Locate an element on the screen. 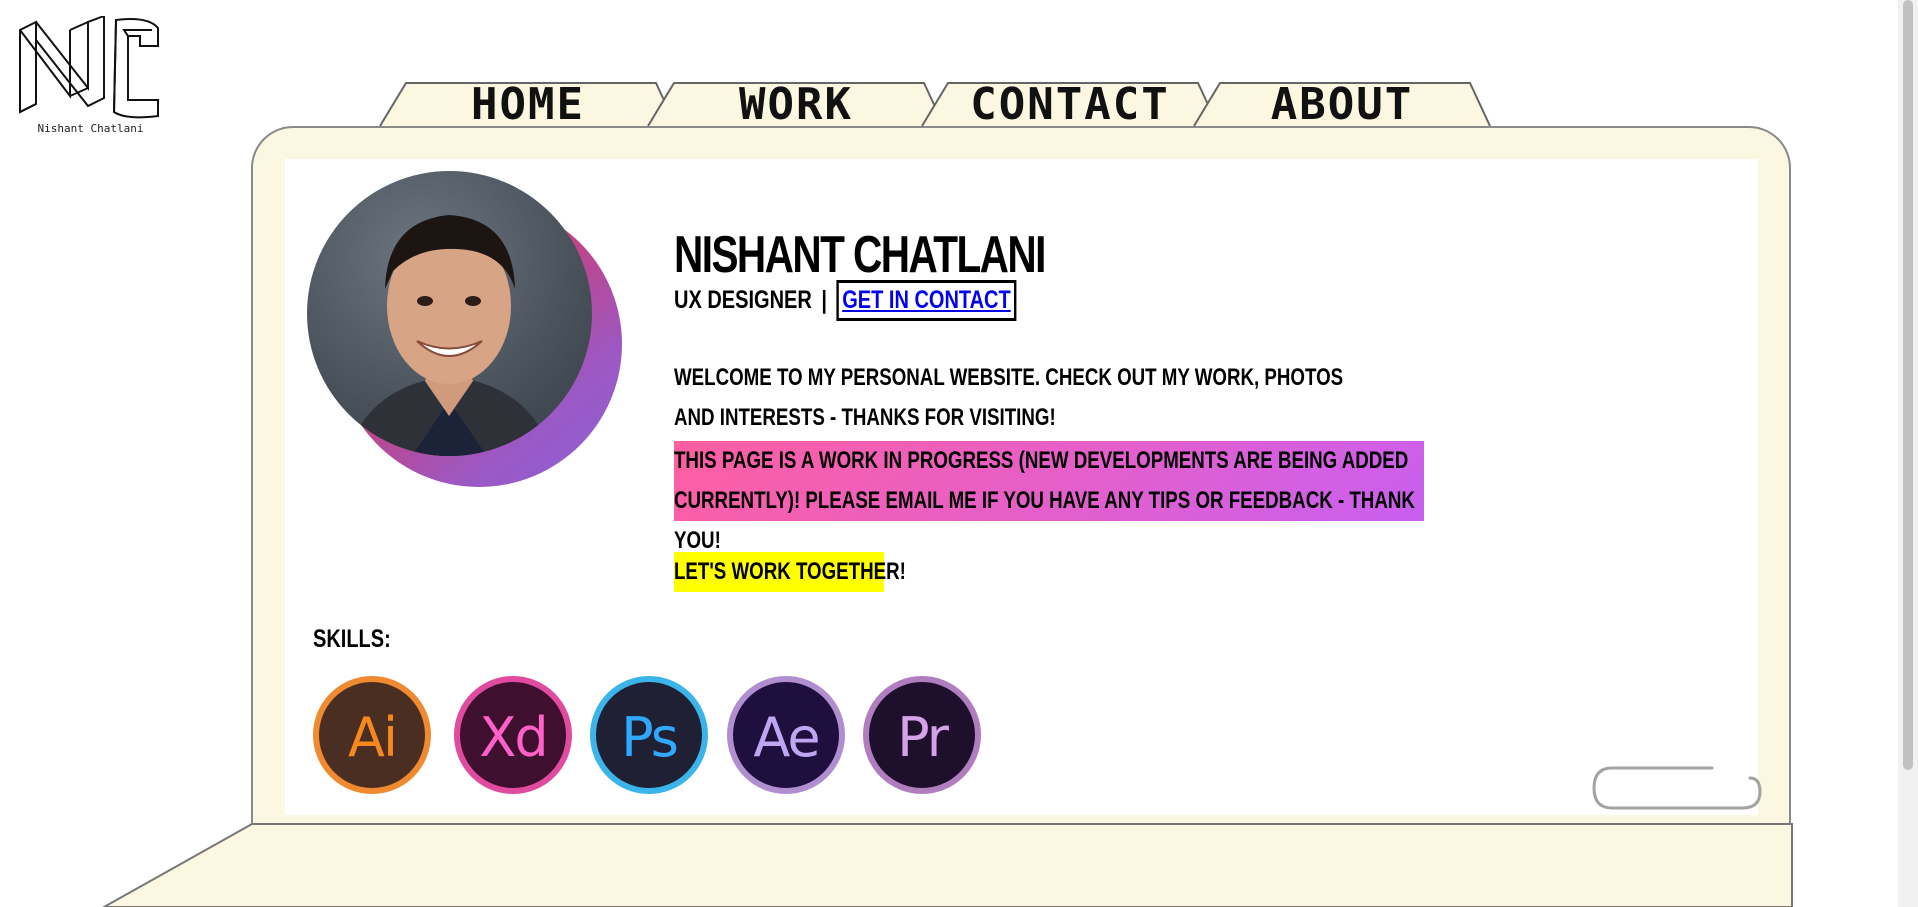 The image size is (1918, 907). job-title: UX DESIGNER is located at coordinates (743, 300).